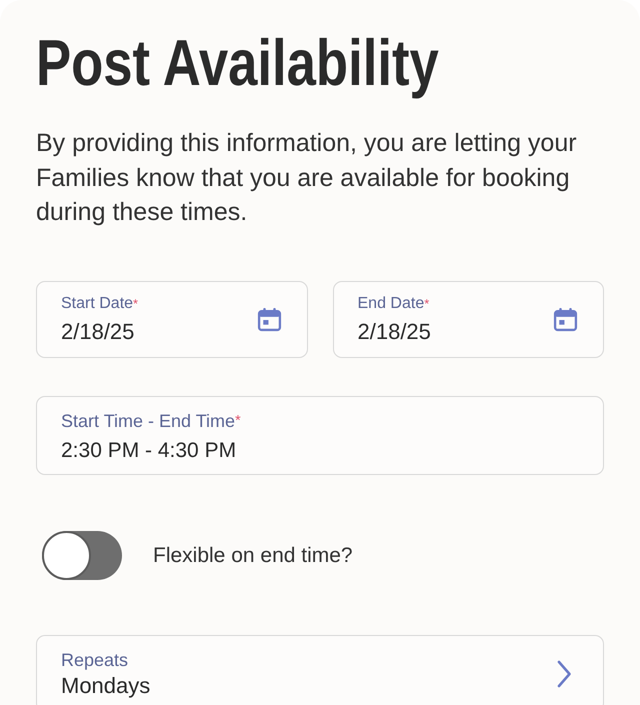 The image size is (640, 705). Describe the element at coordinates (95, 660) in the screenshot. I see `field-label: Repeats` at that location.